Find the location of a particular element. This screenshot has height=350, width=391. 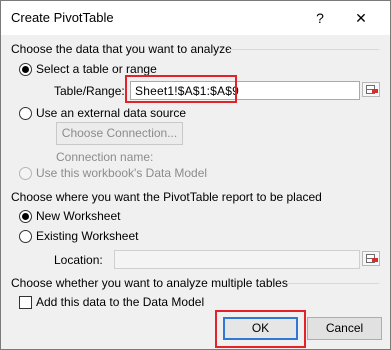

section-data-label: Choose the data that you want to analyze is located at coordinates (121, 49).